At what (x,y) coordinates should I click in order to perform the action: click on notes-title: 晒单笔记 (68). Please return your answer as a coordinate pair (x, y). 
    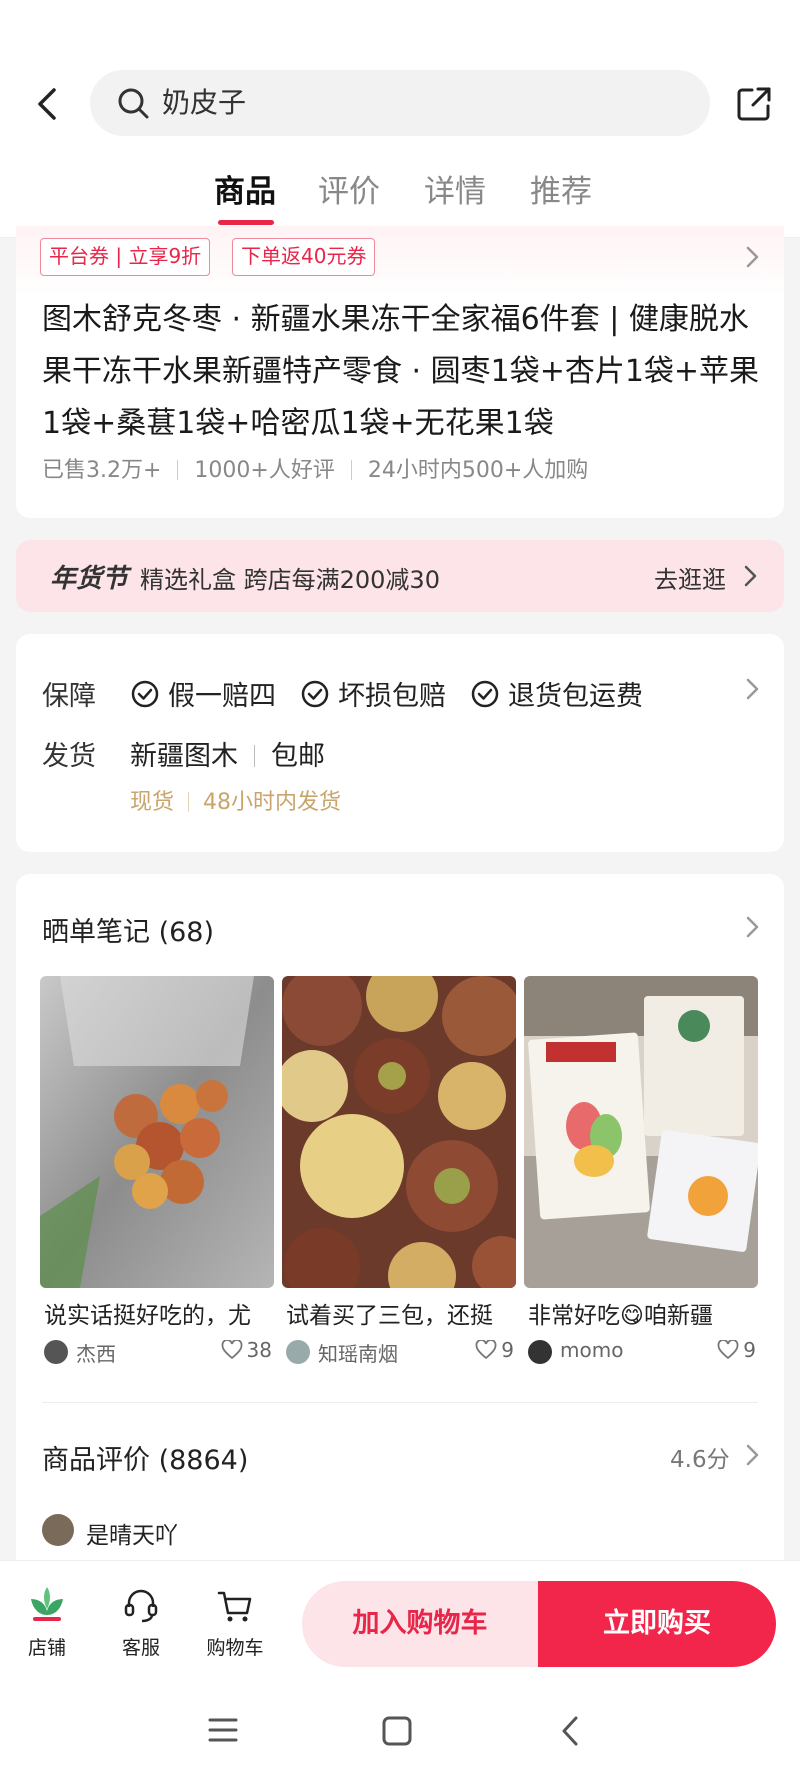
    Looking at the image, I should click on (128, 929).